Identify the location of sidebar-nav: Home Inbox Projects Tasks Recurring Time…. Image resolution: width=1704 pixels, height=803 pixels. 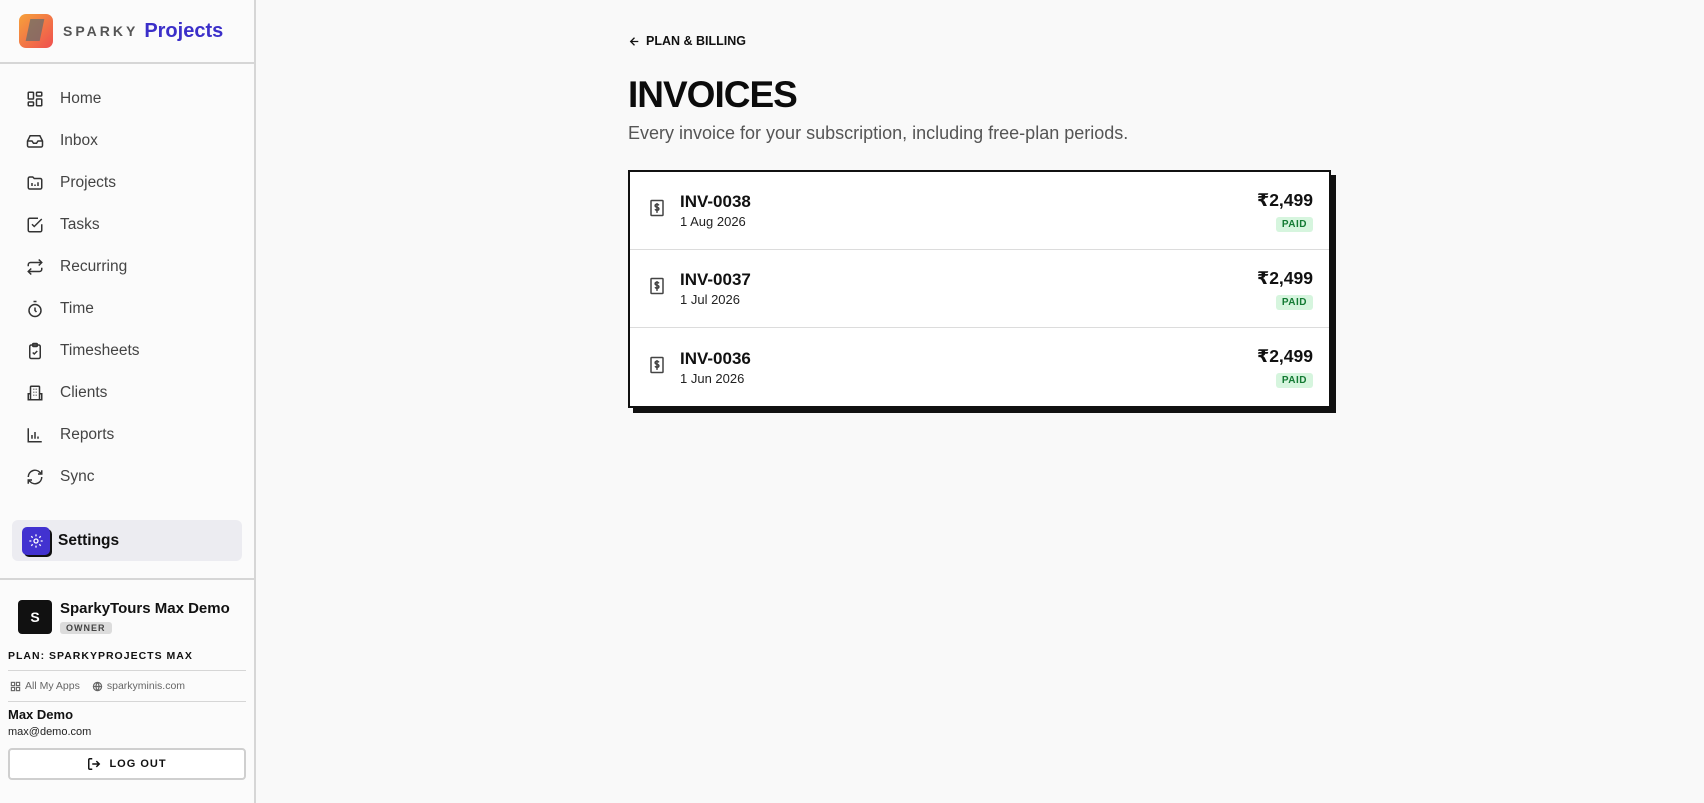
(127, 312).